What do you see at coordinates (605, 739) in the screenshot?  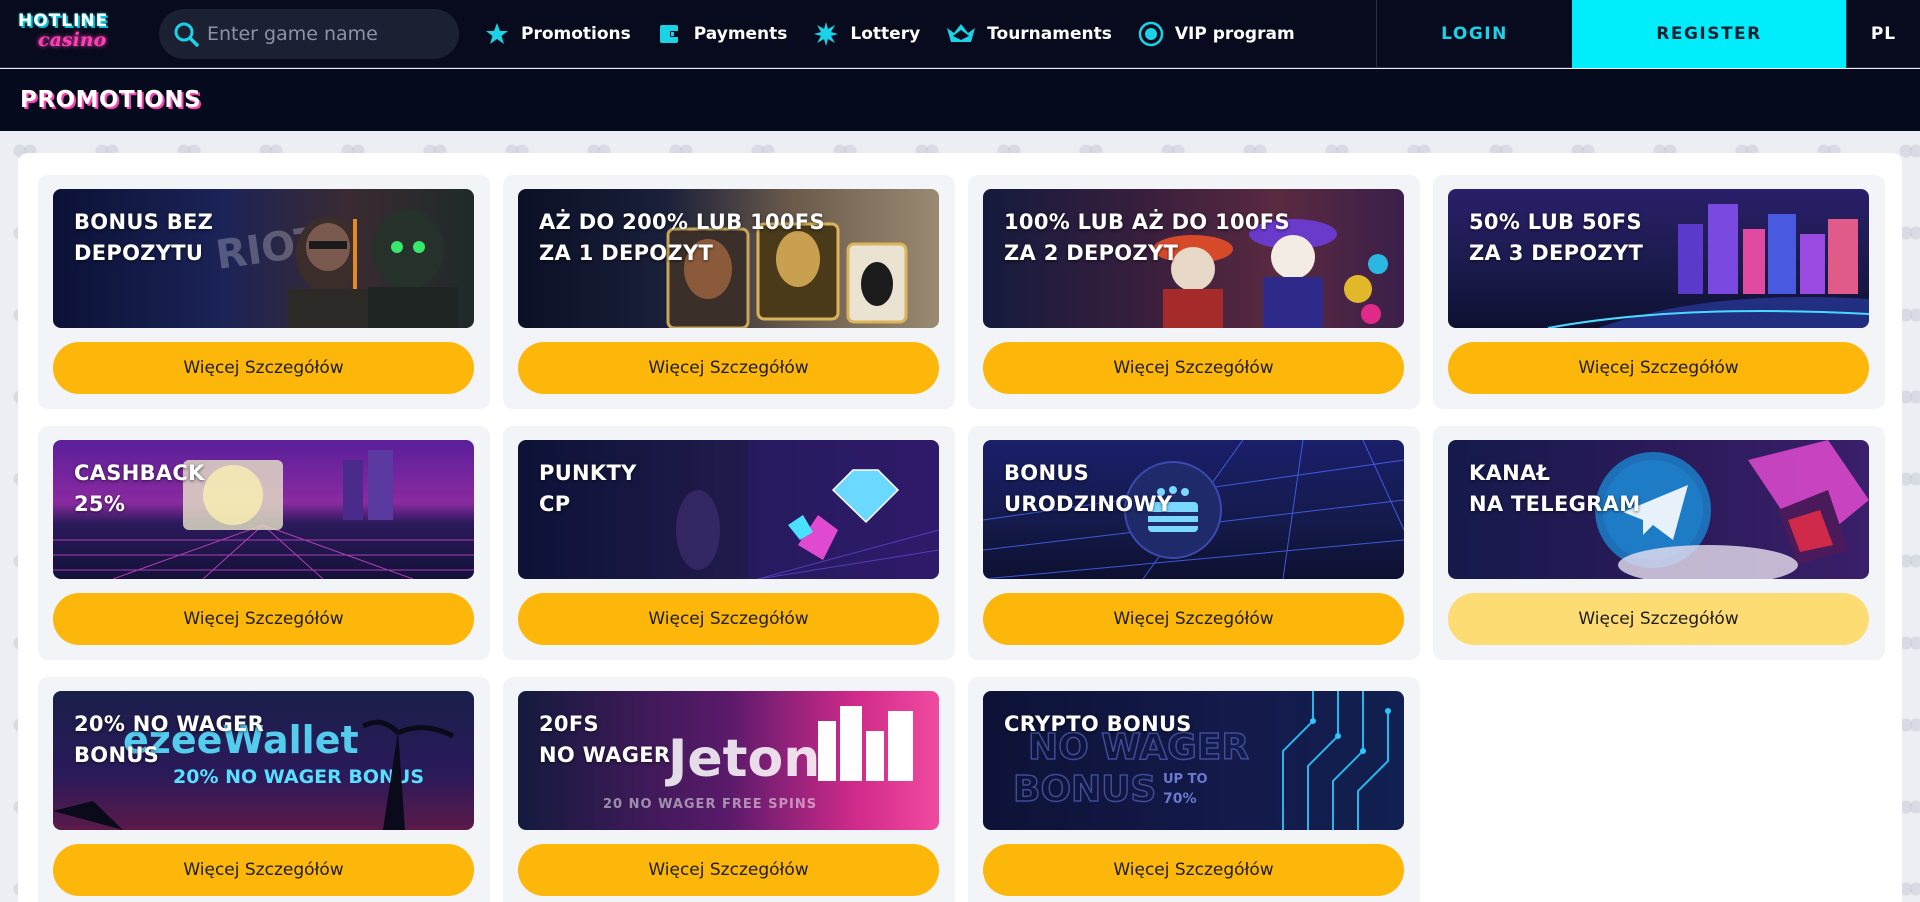 I see `promo-title: 20FS NO WAGER` at bounding box center [605, 739].